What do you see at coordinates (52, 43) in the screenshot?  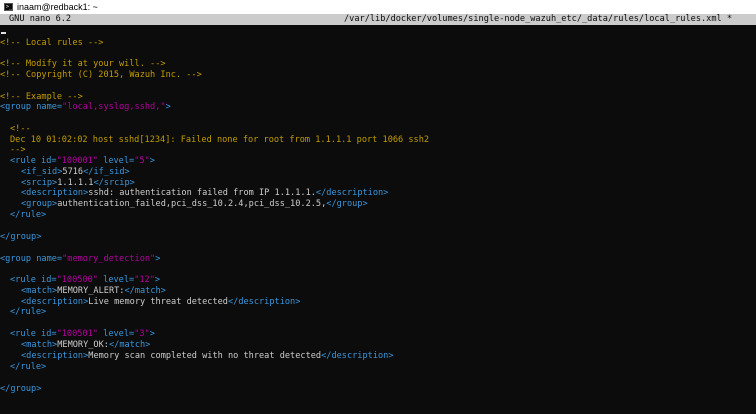 I see `code-line: <!-- Local rules -->` at bounding box center [52, 43].